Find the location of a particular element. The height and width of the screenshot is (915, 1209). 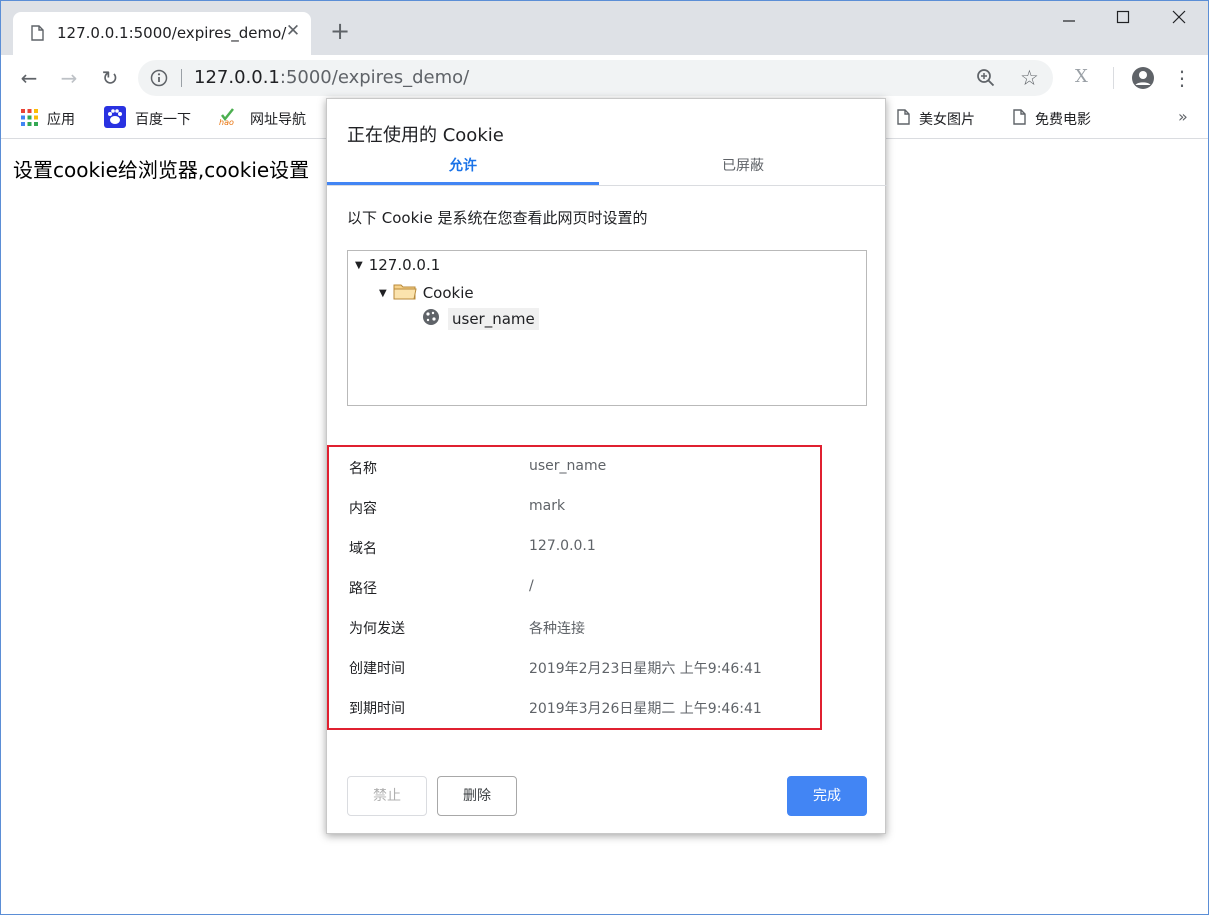

bookmark-label: 百度一下 is located at coordinates (163, 120).